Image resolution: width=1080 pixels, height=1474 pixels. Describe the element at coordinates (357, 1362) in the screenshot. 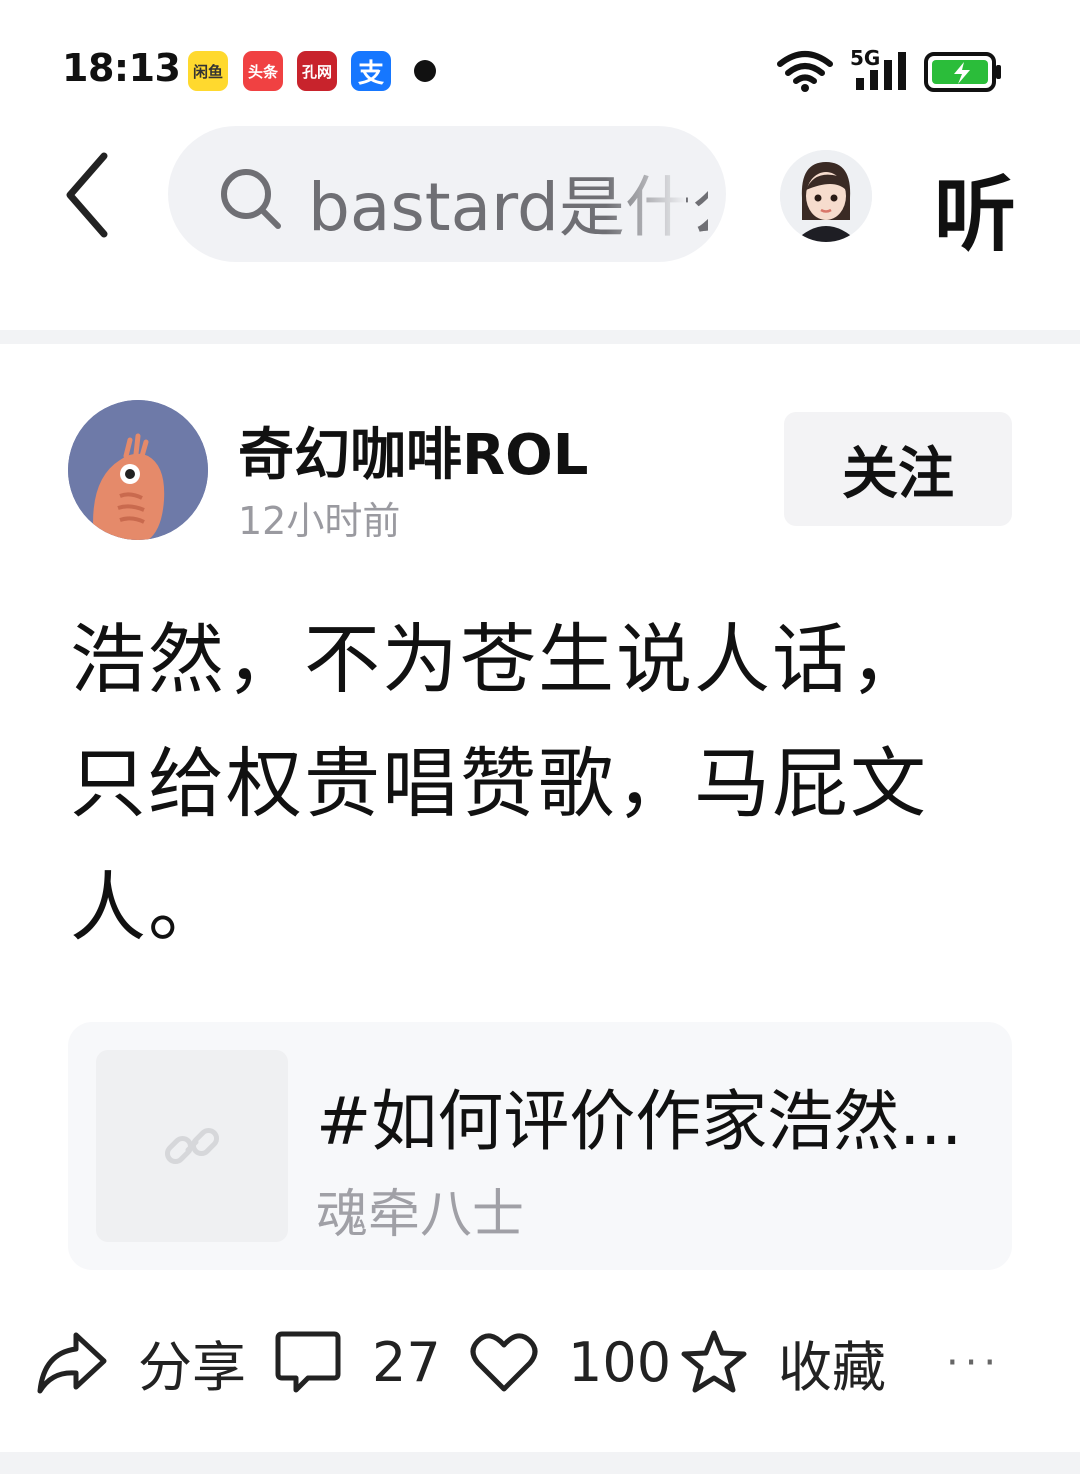

I see `comment-button: 27` at that location.